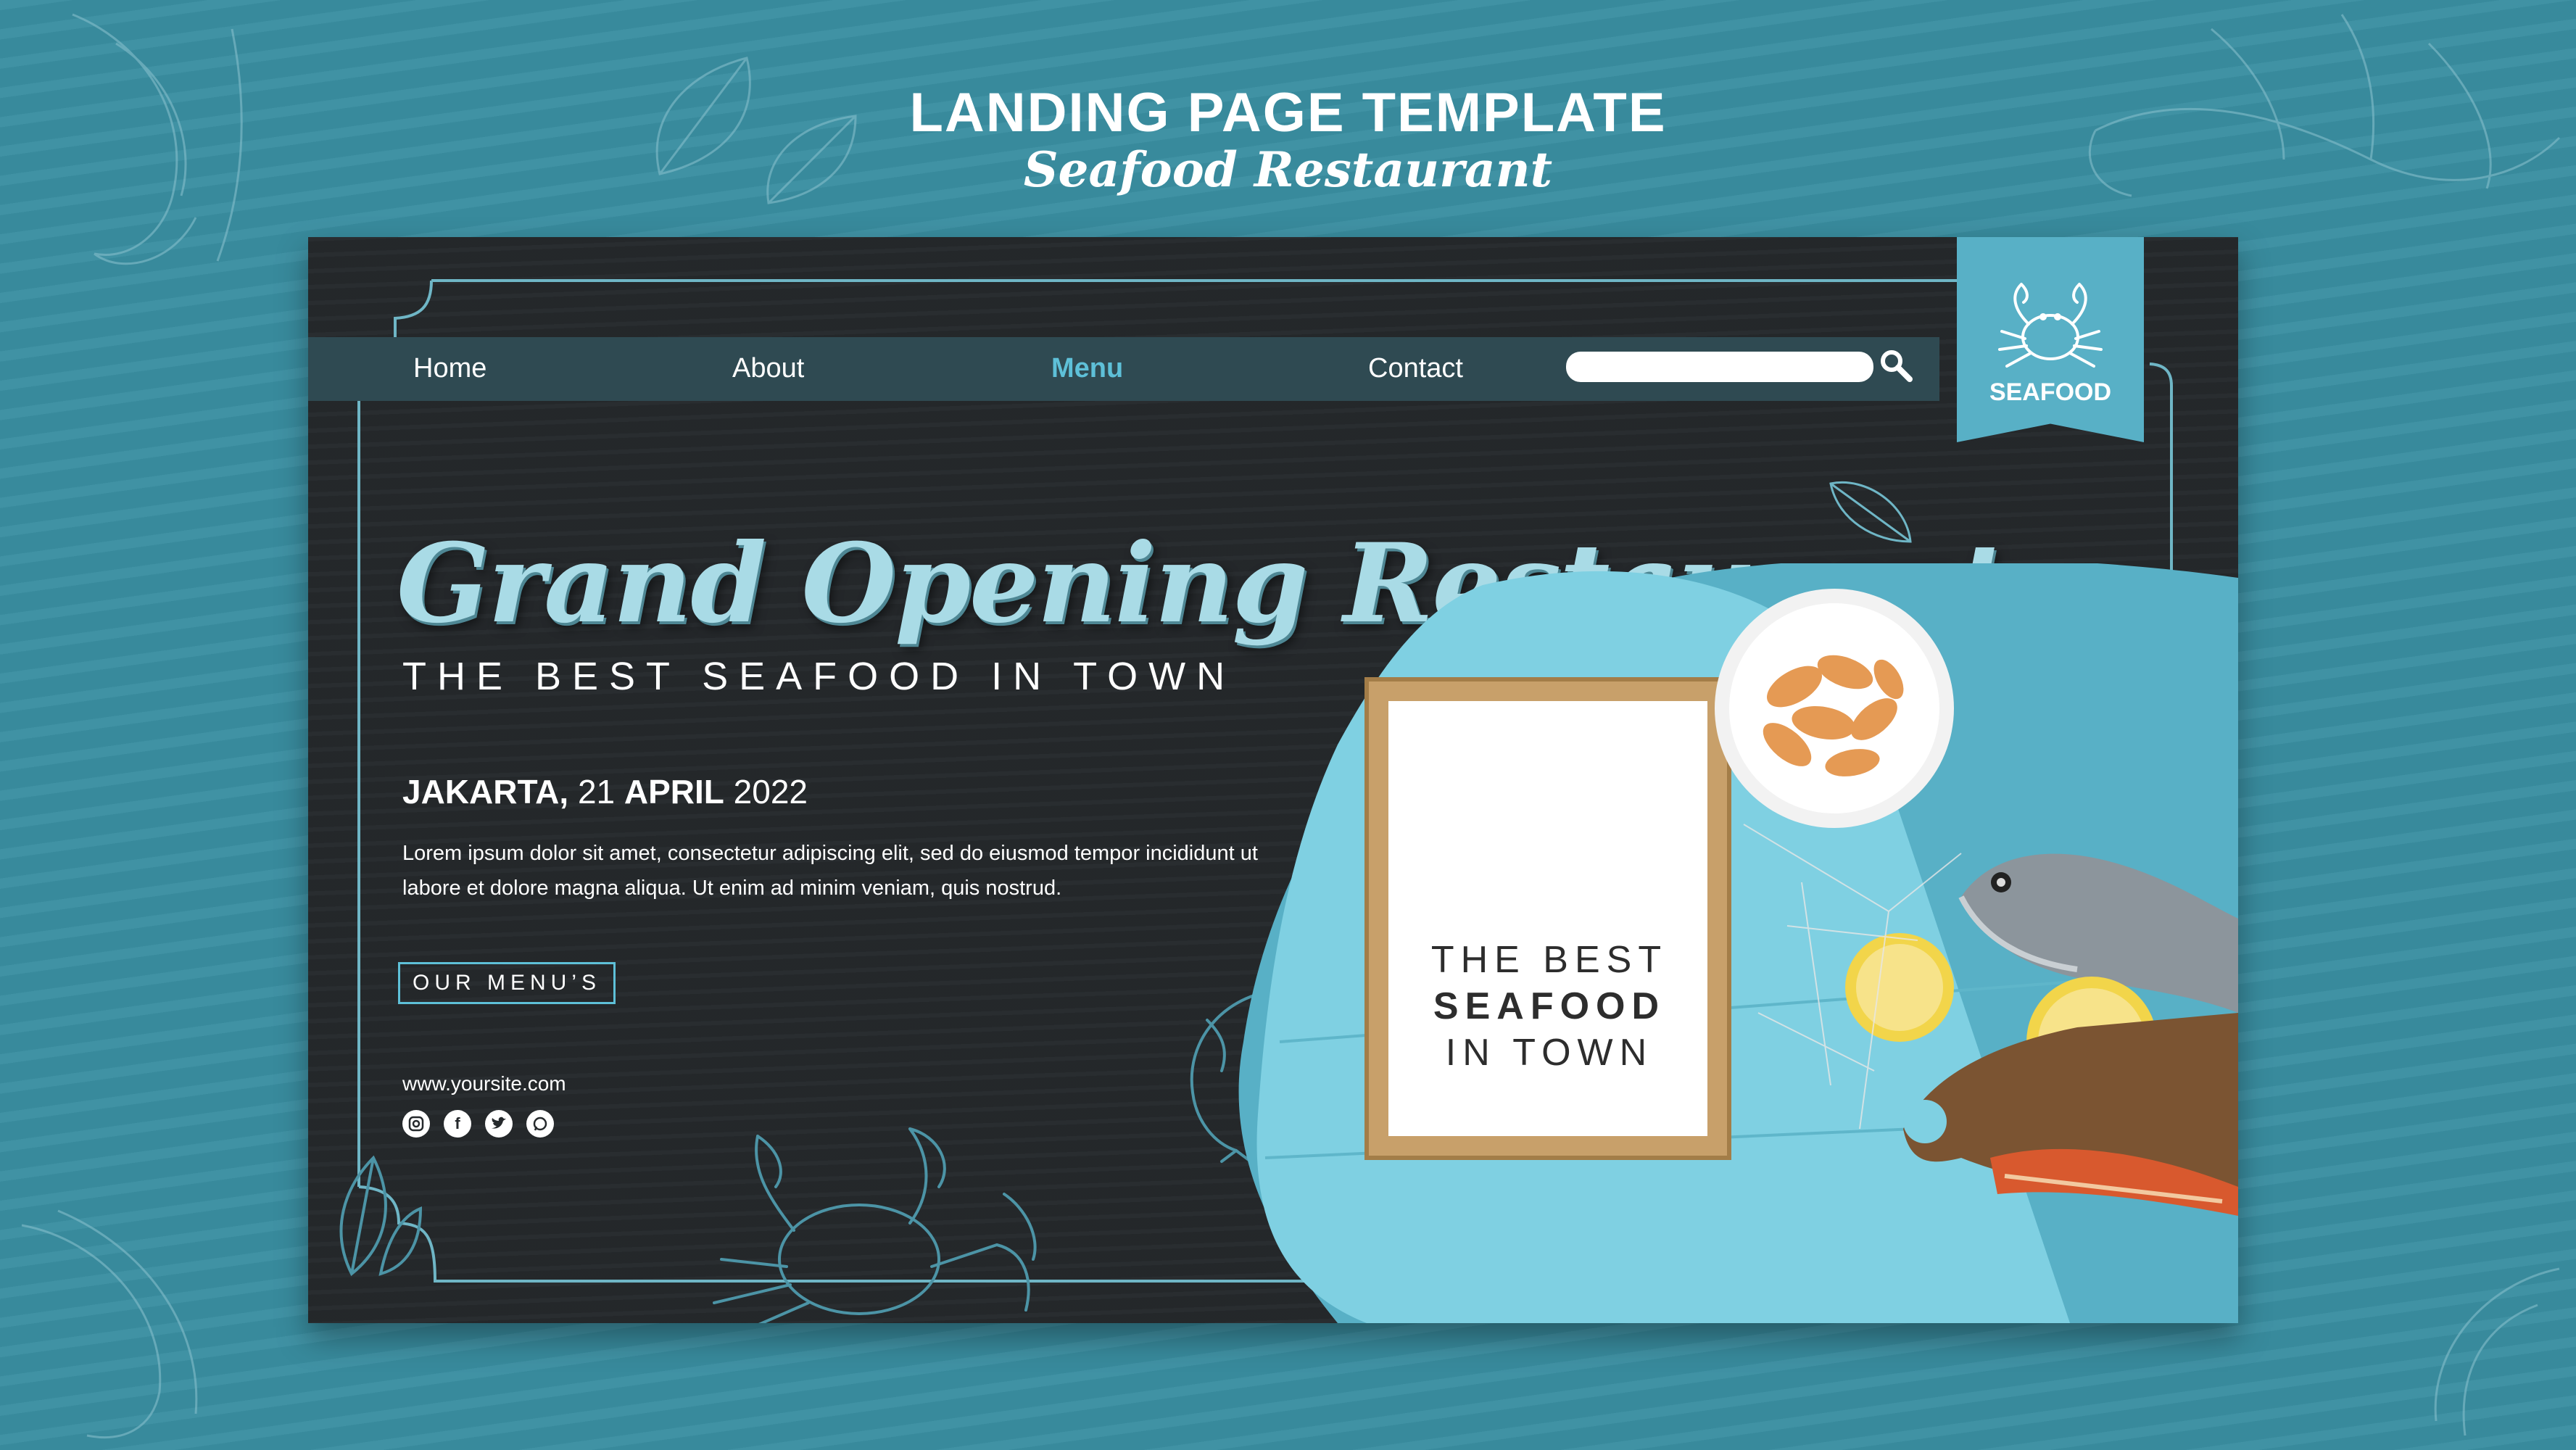  Describe the element at coordinates (768, 368) in the screenshot. I see `nav-about: About` at that location.